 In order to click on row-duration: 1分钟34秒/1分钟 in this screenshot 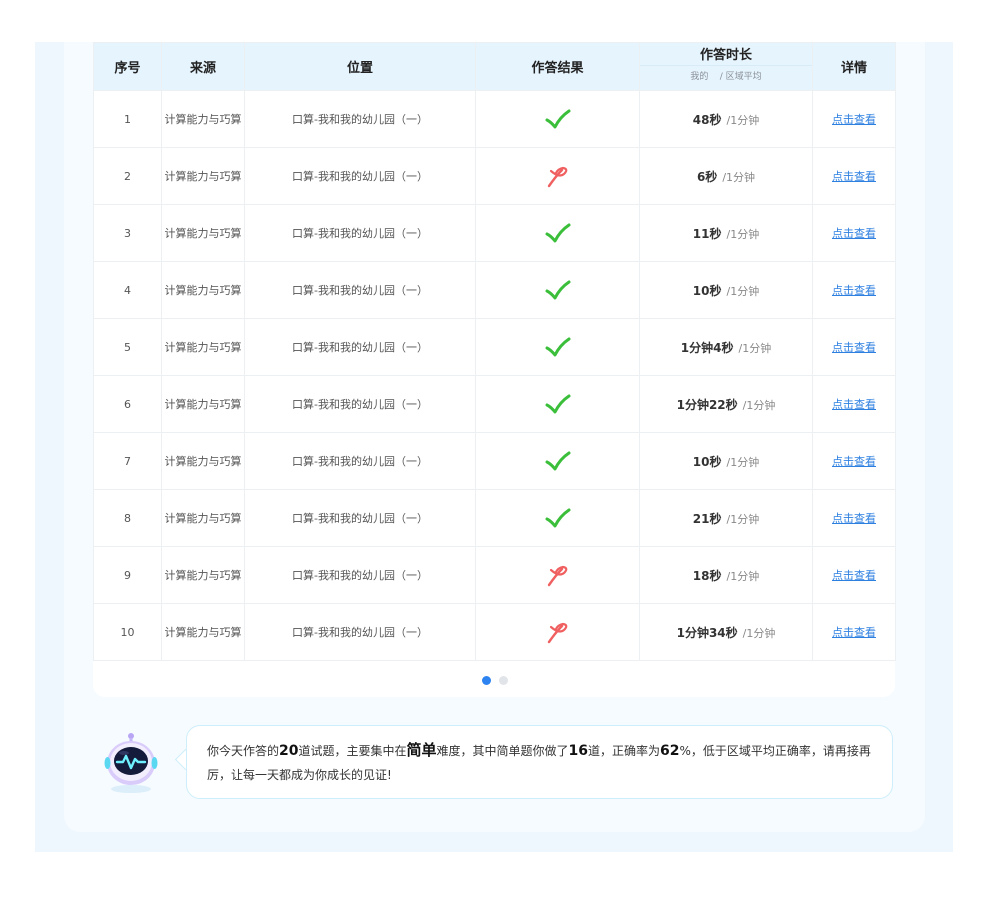, I will do `click(726, 632)`.